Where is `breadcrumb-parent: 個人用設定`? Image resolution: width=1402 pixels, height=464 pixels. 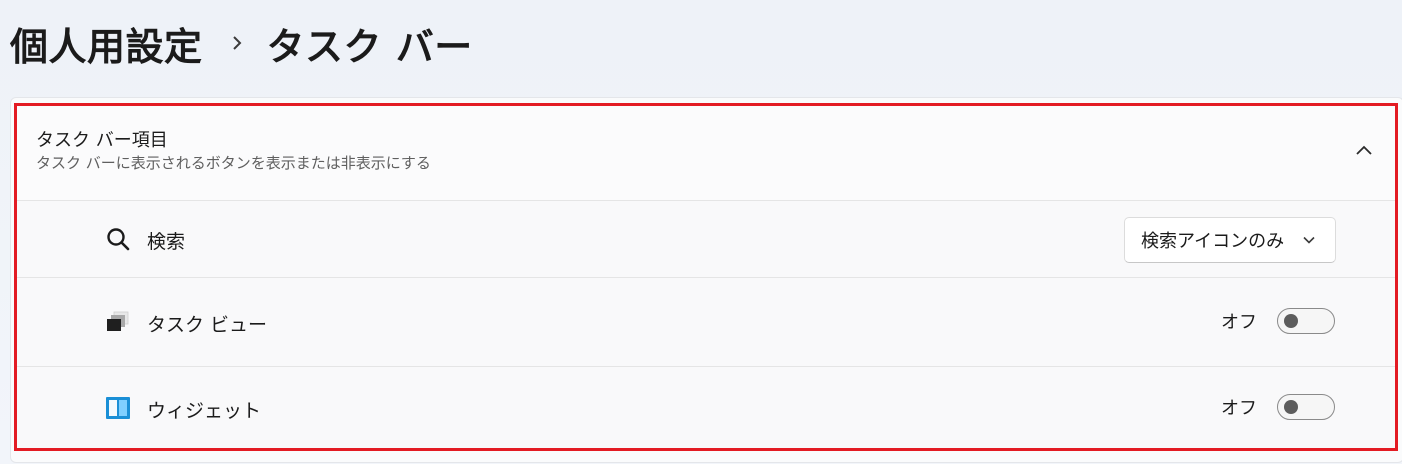 breadcrumb-parent: 個人用設定 is located at coordinates (106, 43).